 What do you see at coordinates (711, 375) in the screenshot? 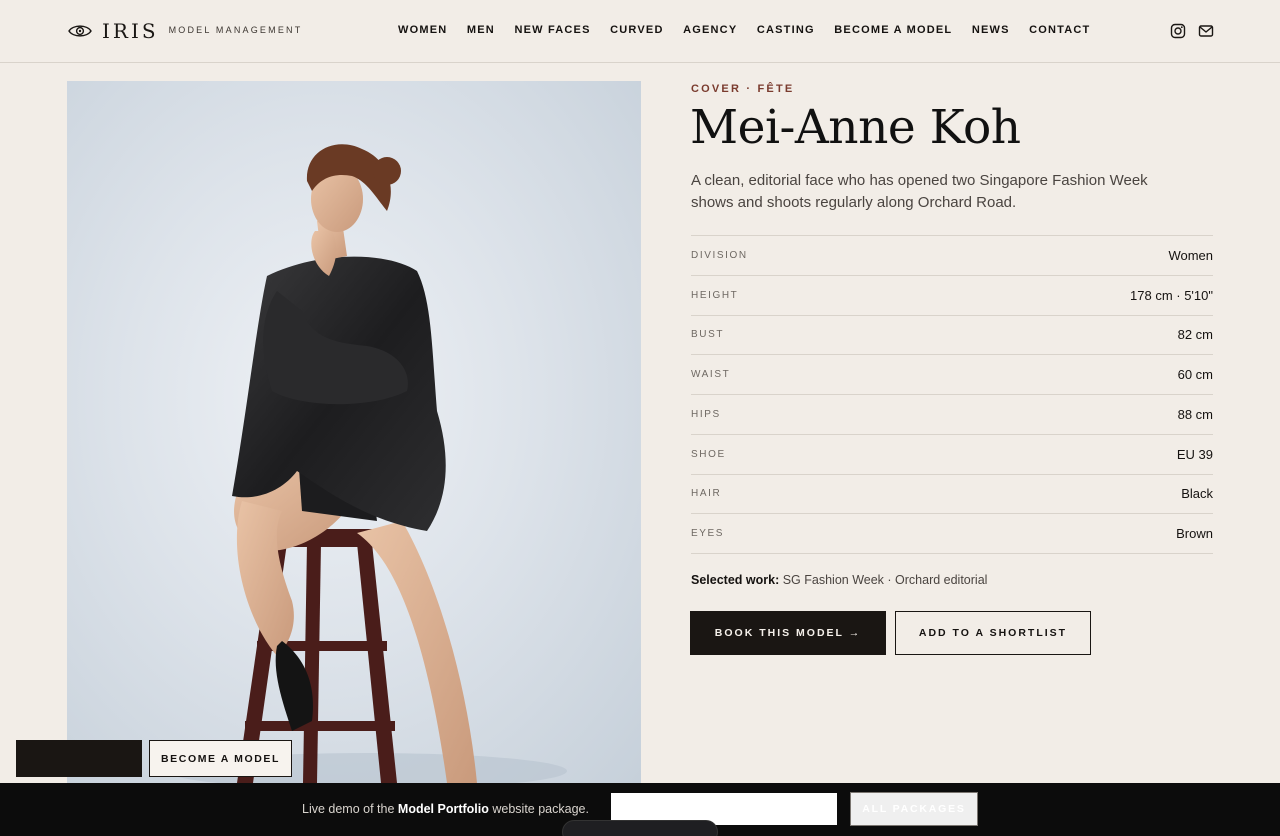
I see `stat-label: WAIST` at bounding box center [711, 375].